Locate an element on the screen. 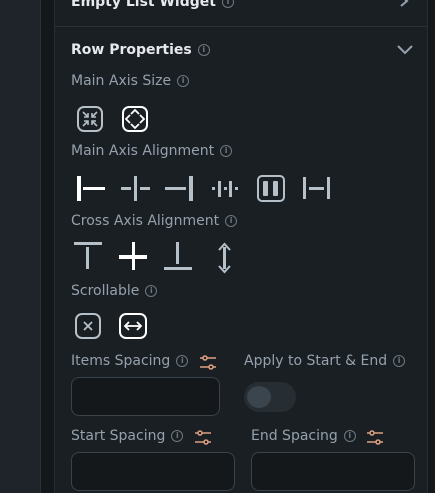 This screenshot has height=493, width=435. empty-list-widget-header: Empty List Widget i is located at coordinates (152, 5).